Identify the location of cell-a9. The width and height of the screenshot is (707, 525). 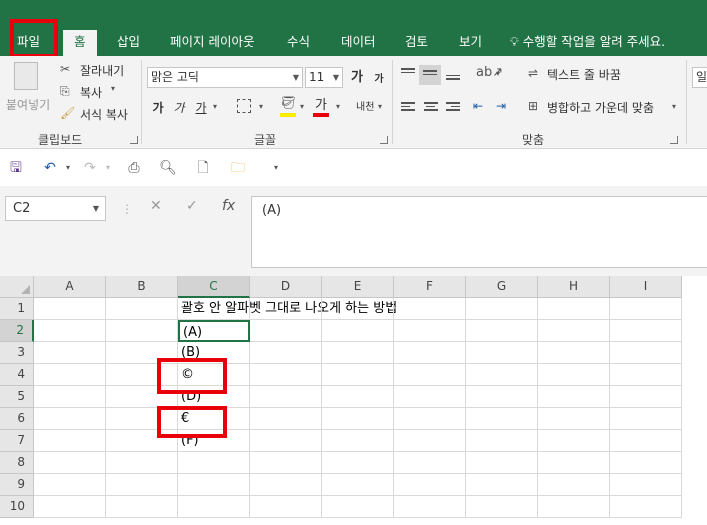
(70, 485).